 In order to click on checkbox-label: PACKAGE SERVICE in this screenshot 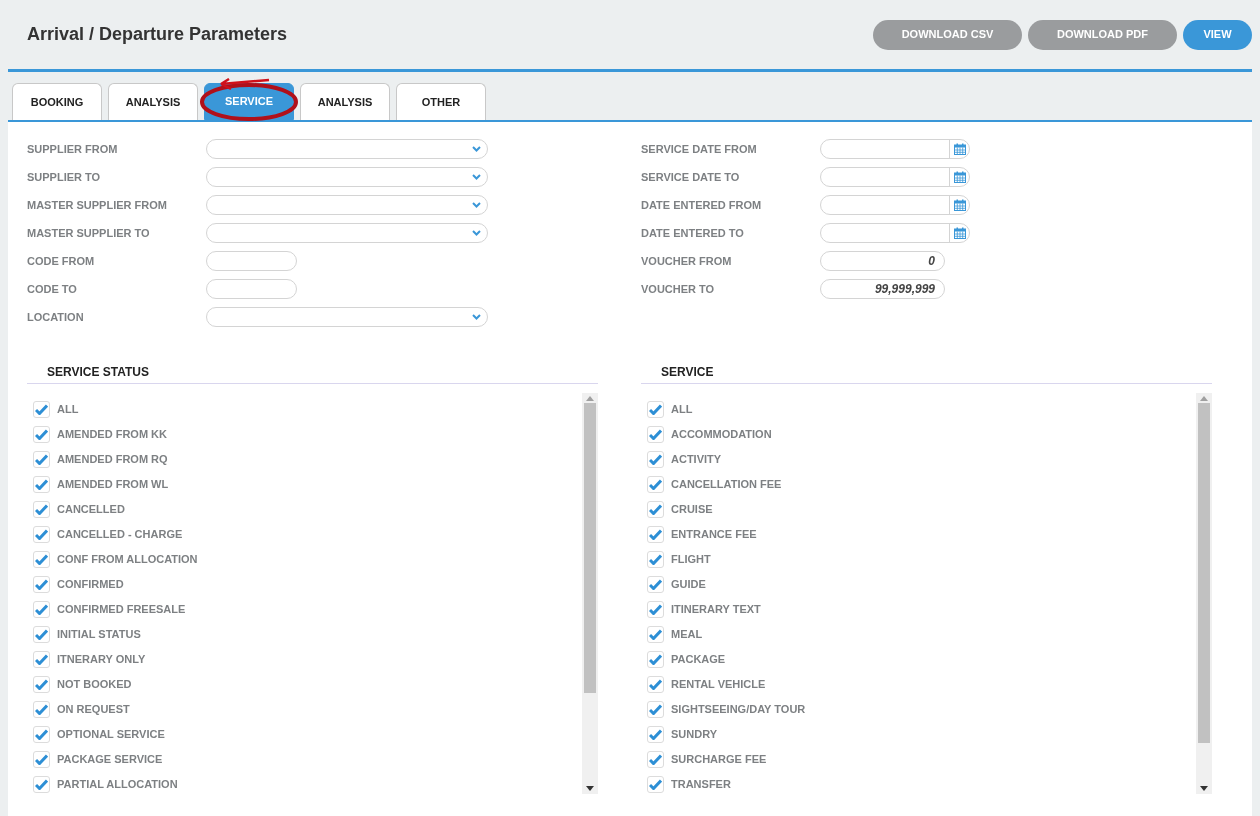, I will do `click(110, 759)`.